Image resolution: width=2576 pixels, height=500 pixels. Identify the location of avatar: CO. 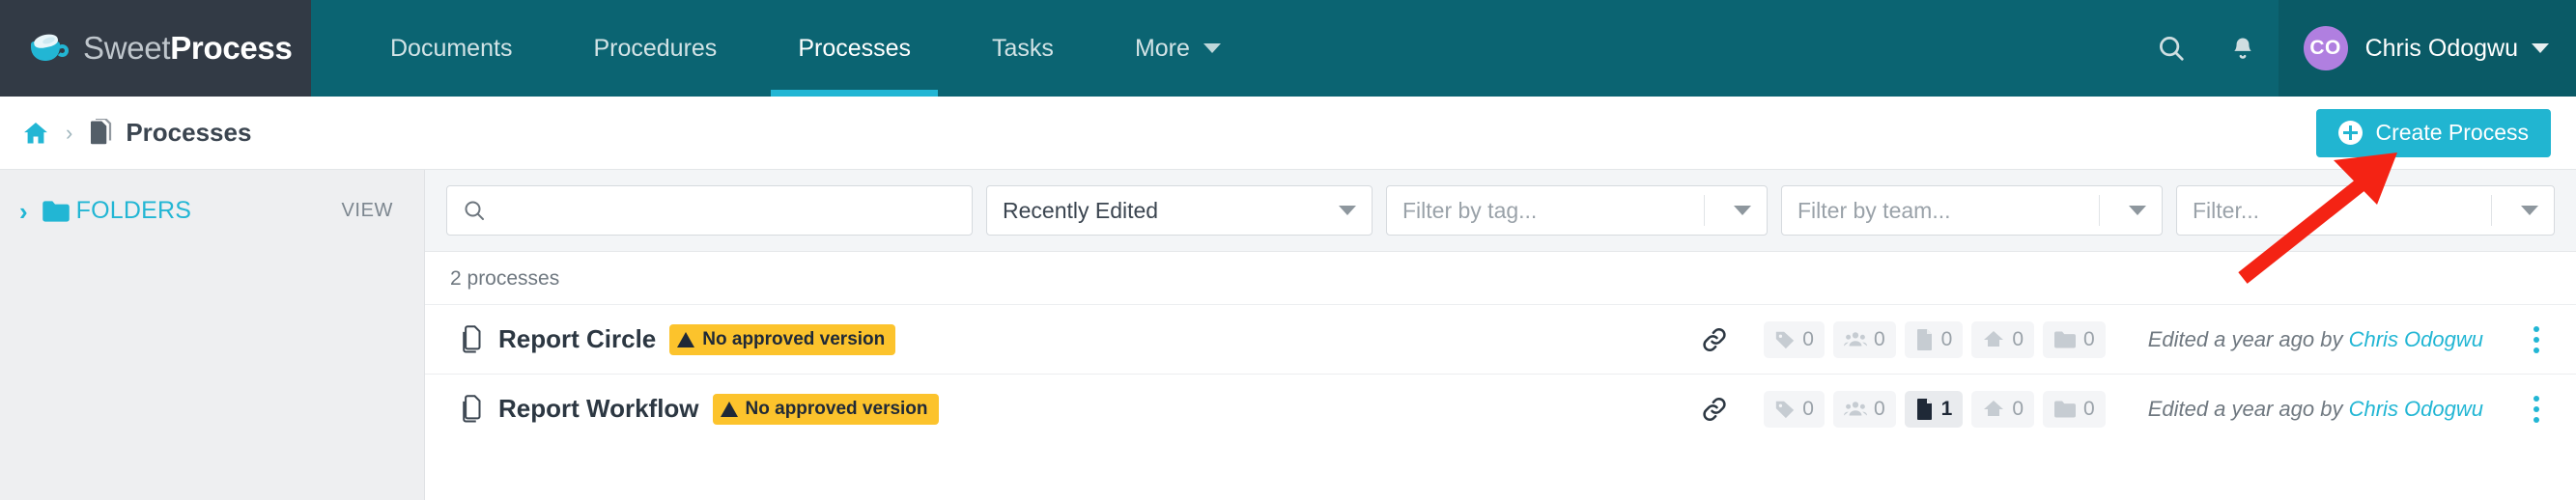
(2325, 48).